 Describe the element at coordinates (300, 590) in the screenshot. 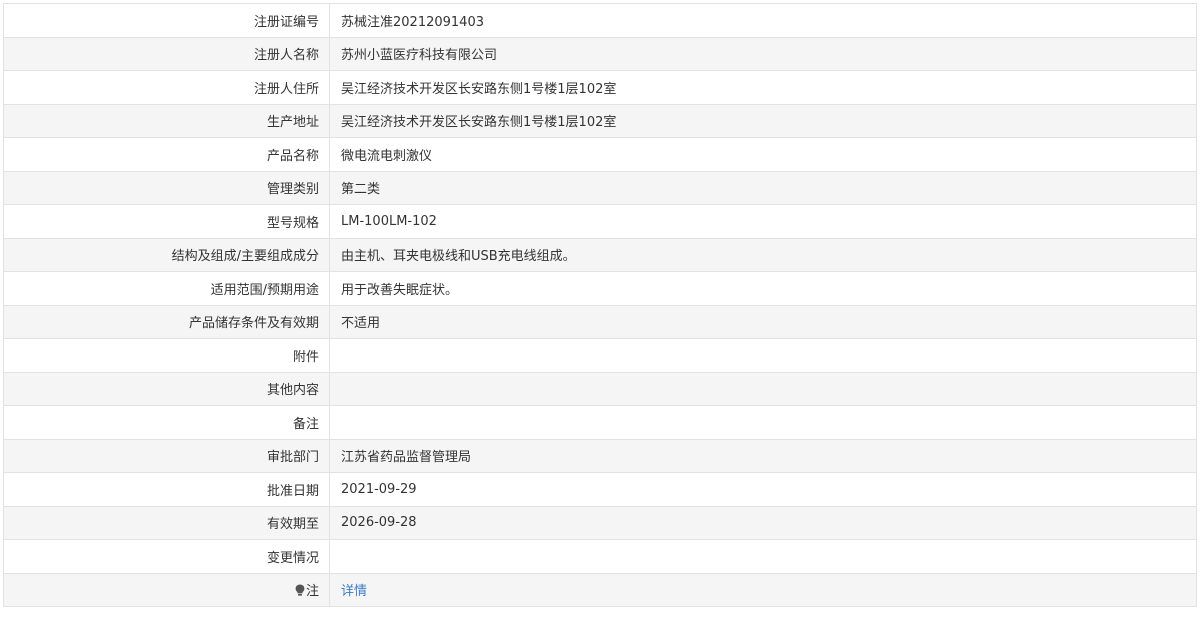

I see `bulb-icon` at that location.